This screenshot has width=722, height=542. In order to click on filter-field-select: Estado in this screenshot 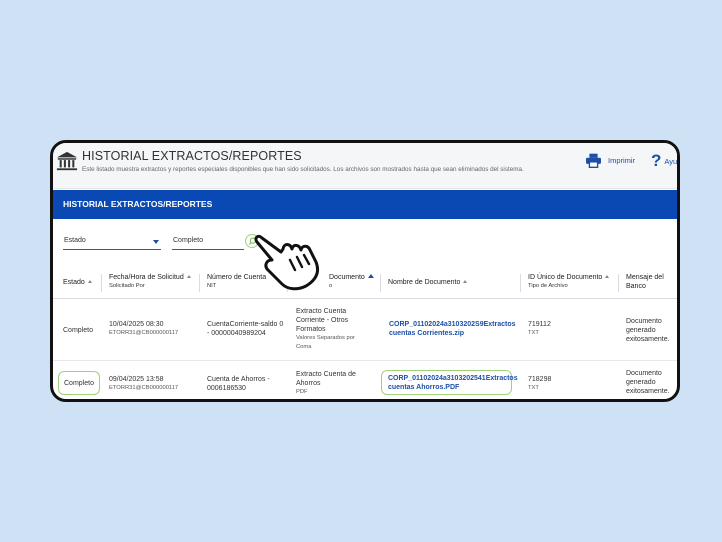, I will do `click(112, 242)`.